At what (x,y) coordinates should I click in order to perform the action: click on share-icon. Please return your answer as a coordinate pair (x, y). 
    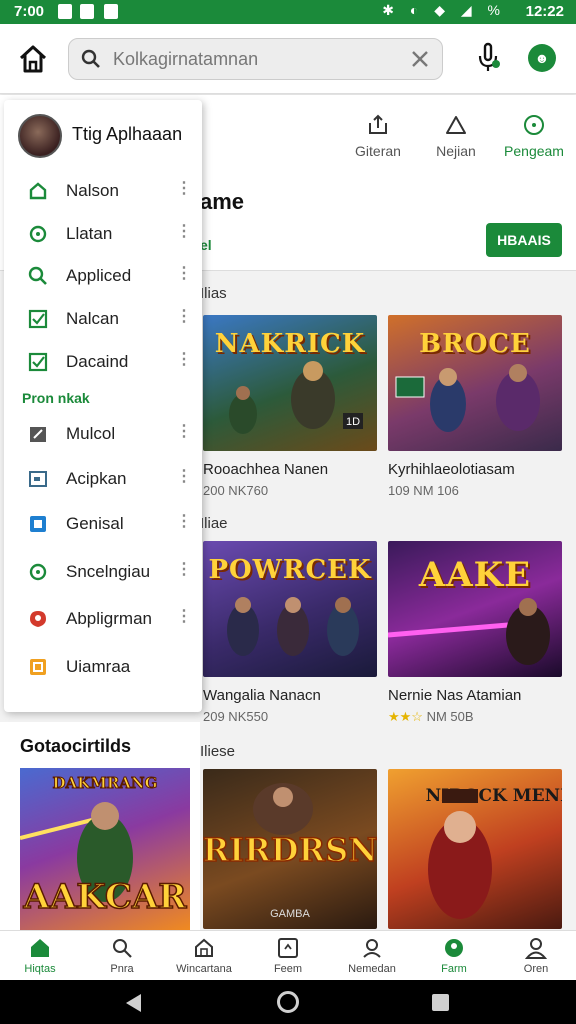
    Looking at the image, I should click on (378, 124).